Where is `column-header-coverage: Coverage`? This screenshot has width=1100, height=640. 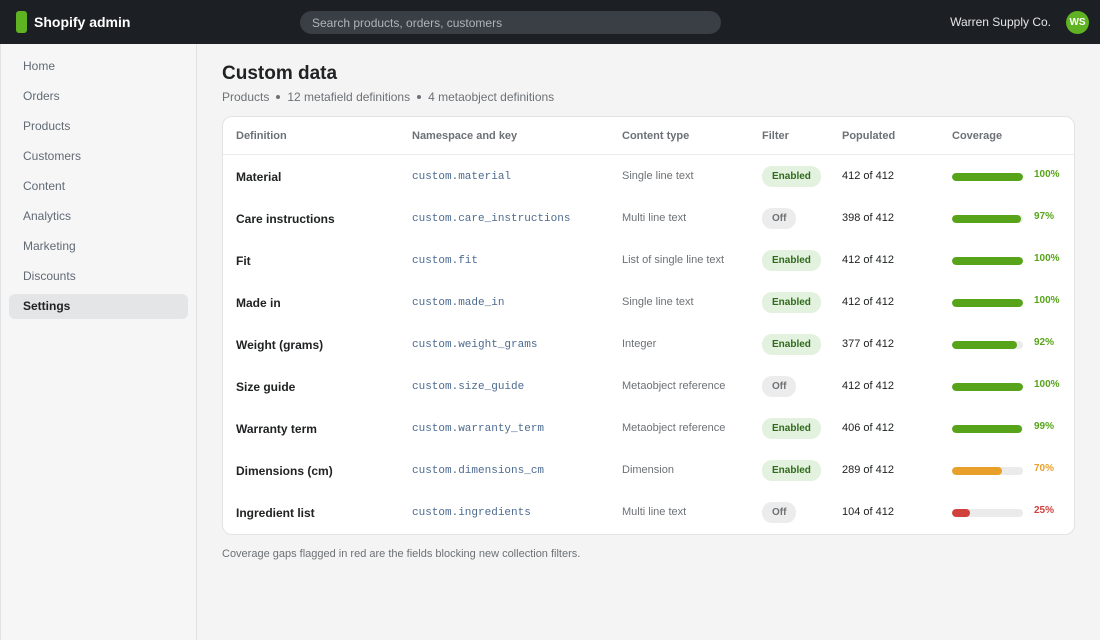
column-header-coverage: Coverage is located at coordinates (977, 136).